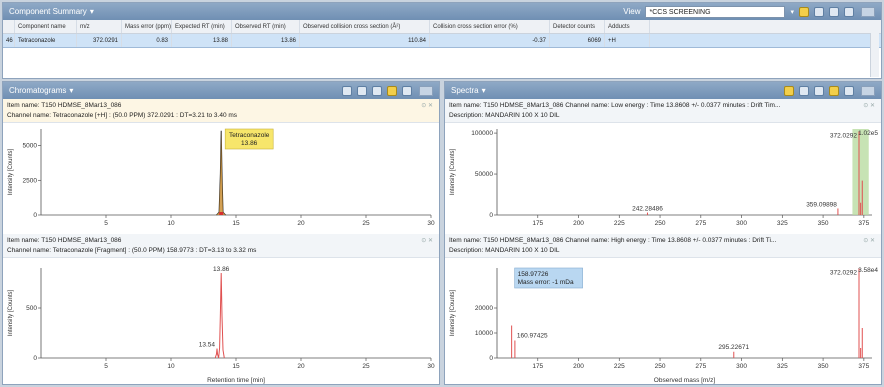  Describe the element at coordinates (863, 366) in the screenshot. I see `x-tick-label: 375` at that location.